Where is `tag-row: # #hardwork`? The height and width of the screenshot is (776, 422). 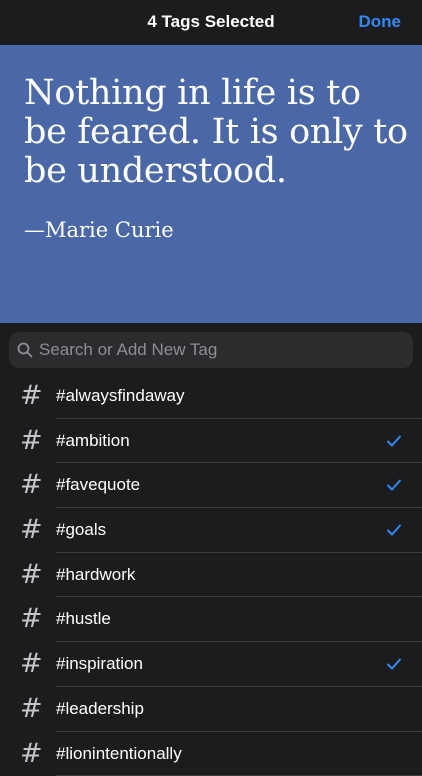 tag-row: # #hardwork is located at coordinates (211, 575).